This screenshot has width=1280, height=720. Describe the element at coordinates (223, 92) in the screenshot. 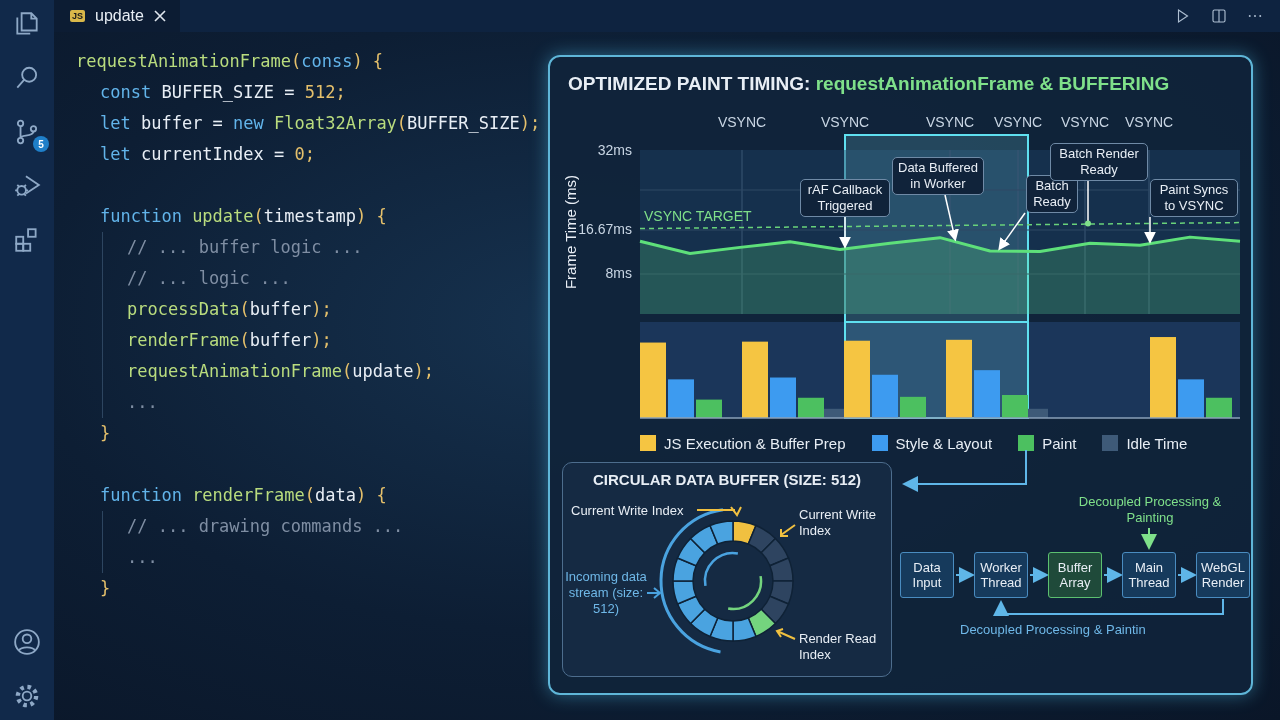

I see `code-line: const BUFFER_SIZE = 512;` at that location.